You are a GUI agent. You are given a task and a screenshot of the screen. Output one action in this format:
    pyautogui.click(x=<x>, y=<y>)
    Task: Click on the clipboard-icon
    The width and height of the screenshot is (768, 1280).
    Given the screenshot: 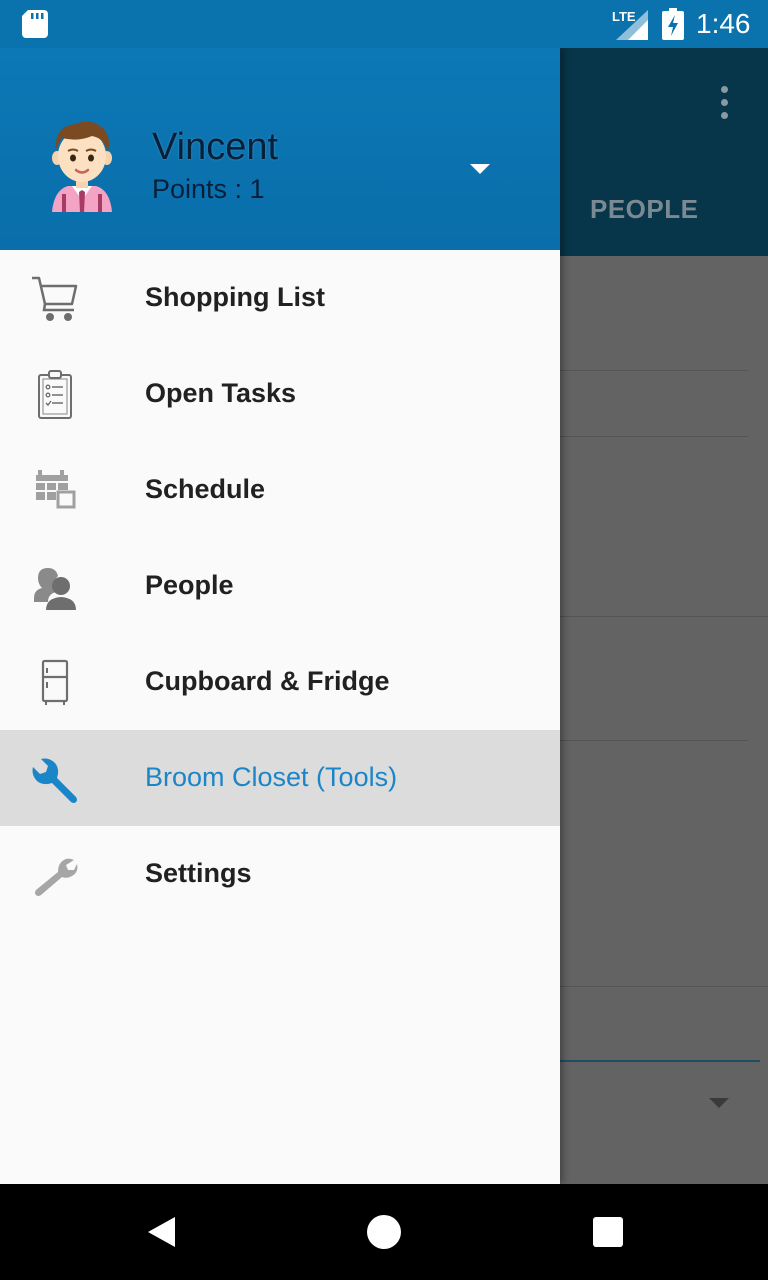 What is the action you would take?
    pyautogui.click(x=55, y=394)
    